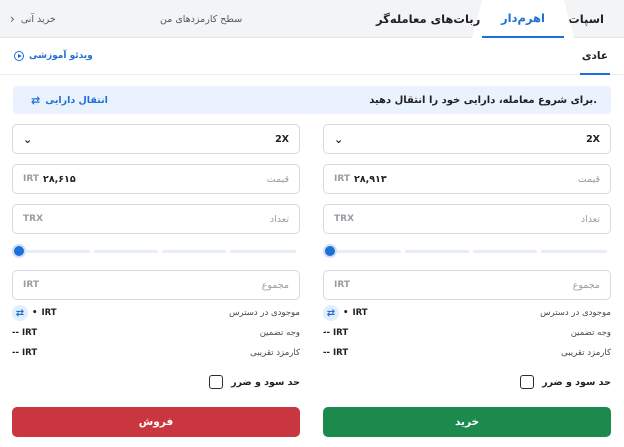 The width and height of the screenshot is (624, 447). Describe the element at coordinates (156, 422) in the screenshot. I see `sell-button: فروش` at that location.